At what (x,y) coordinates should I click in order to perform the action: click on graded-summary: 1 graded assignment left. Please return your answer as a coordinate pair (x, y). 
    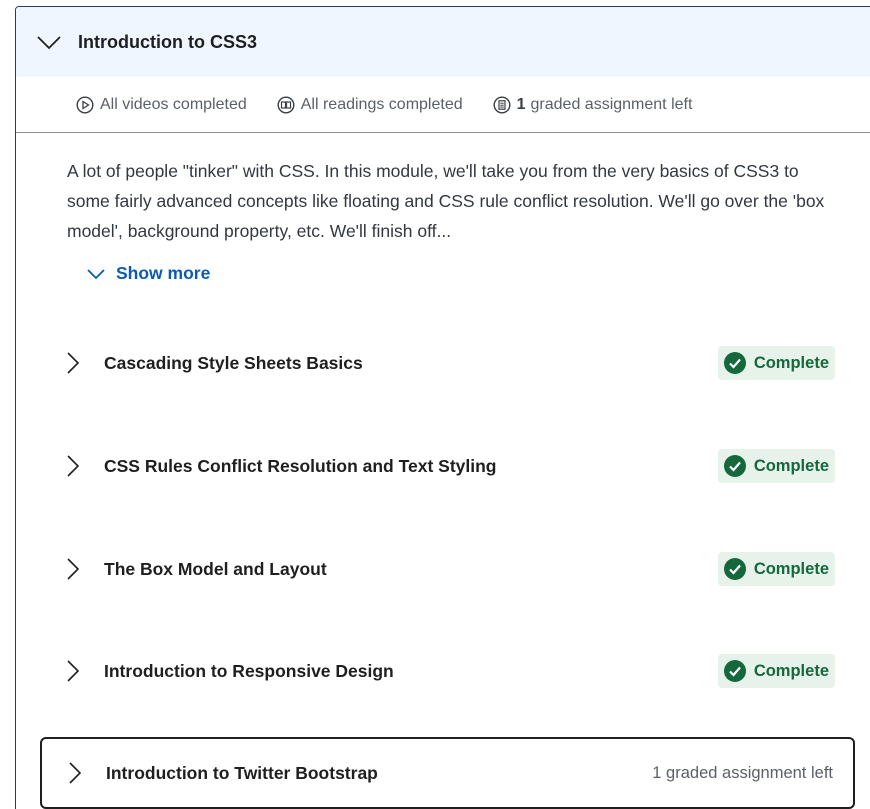
    Looking at the image, I should click on (593, 104).